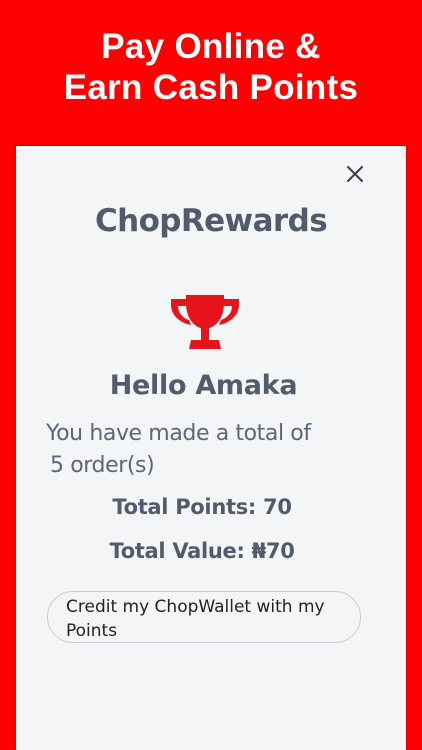 The height and width of the screenshot is (750, 422). I want to click on total-value: Total Value: ₦70, so click(202, 551).